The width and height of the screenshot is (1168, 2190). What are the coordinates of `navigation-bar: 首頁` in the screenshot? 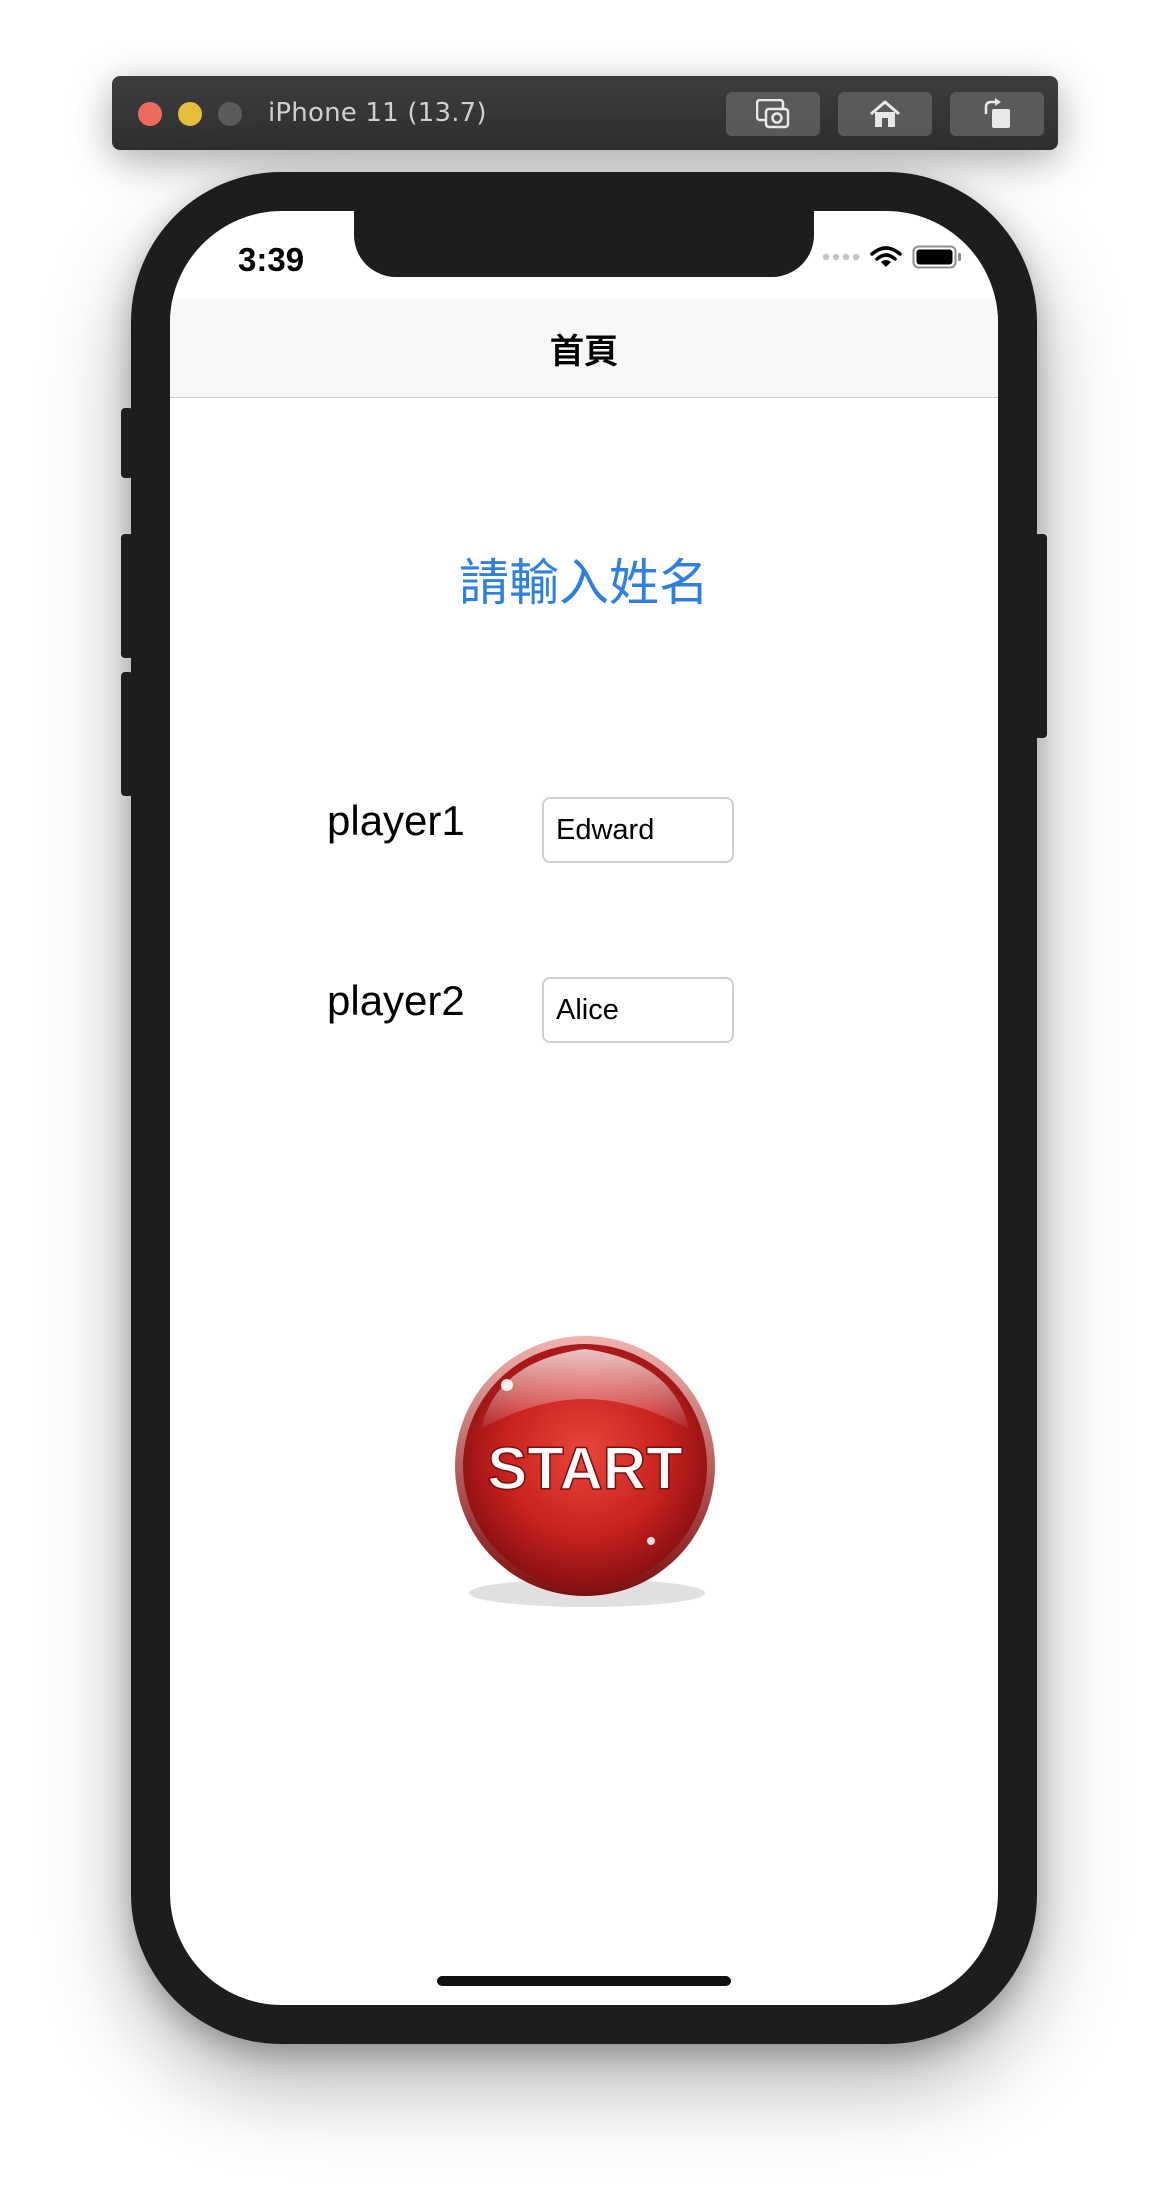 It's located at (584, 348).